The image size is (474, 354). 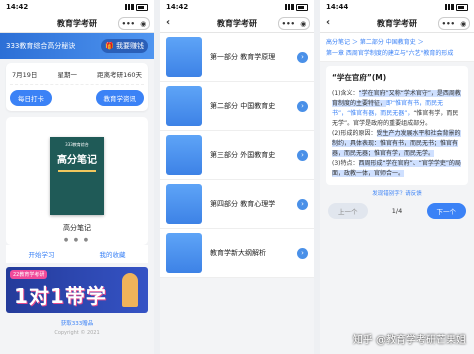 I want to click on weekday-text: 星期一, so click(x=67, y=75).